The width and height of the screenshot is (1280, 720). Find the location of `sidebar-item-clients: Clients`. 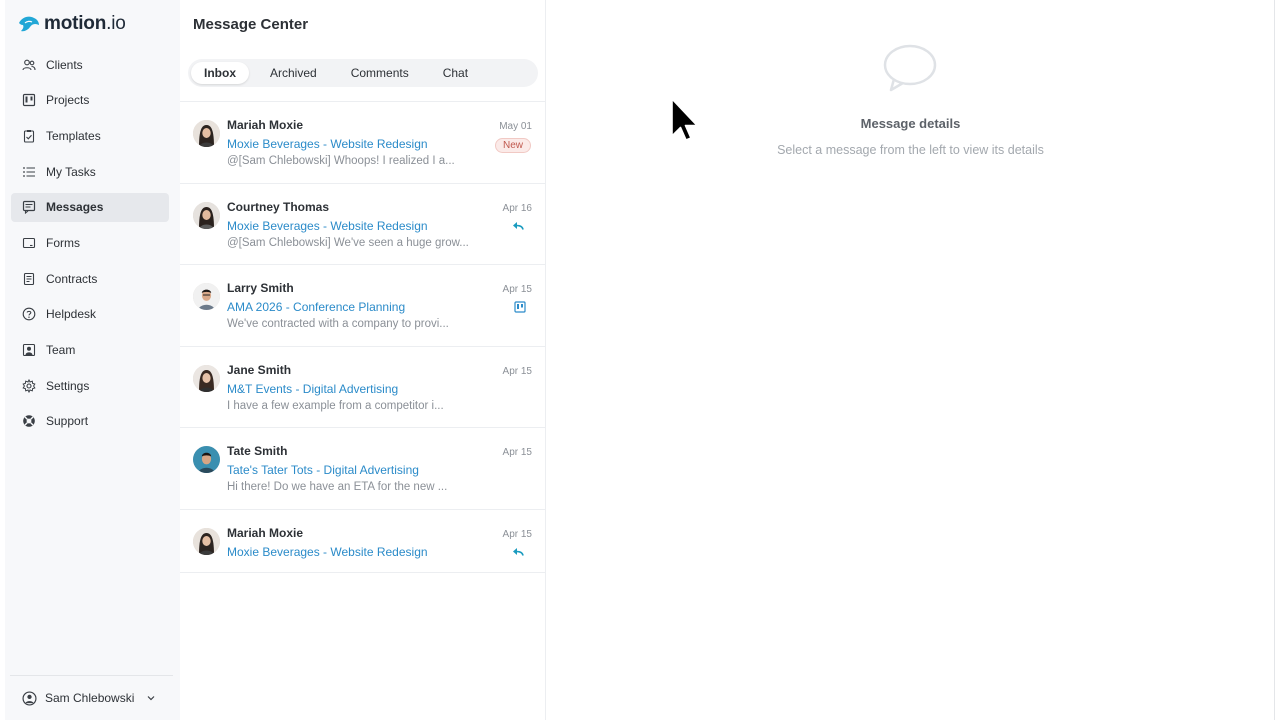

sidebar-item-clients: Clients is located at coordinates (90, 64).